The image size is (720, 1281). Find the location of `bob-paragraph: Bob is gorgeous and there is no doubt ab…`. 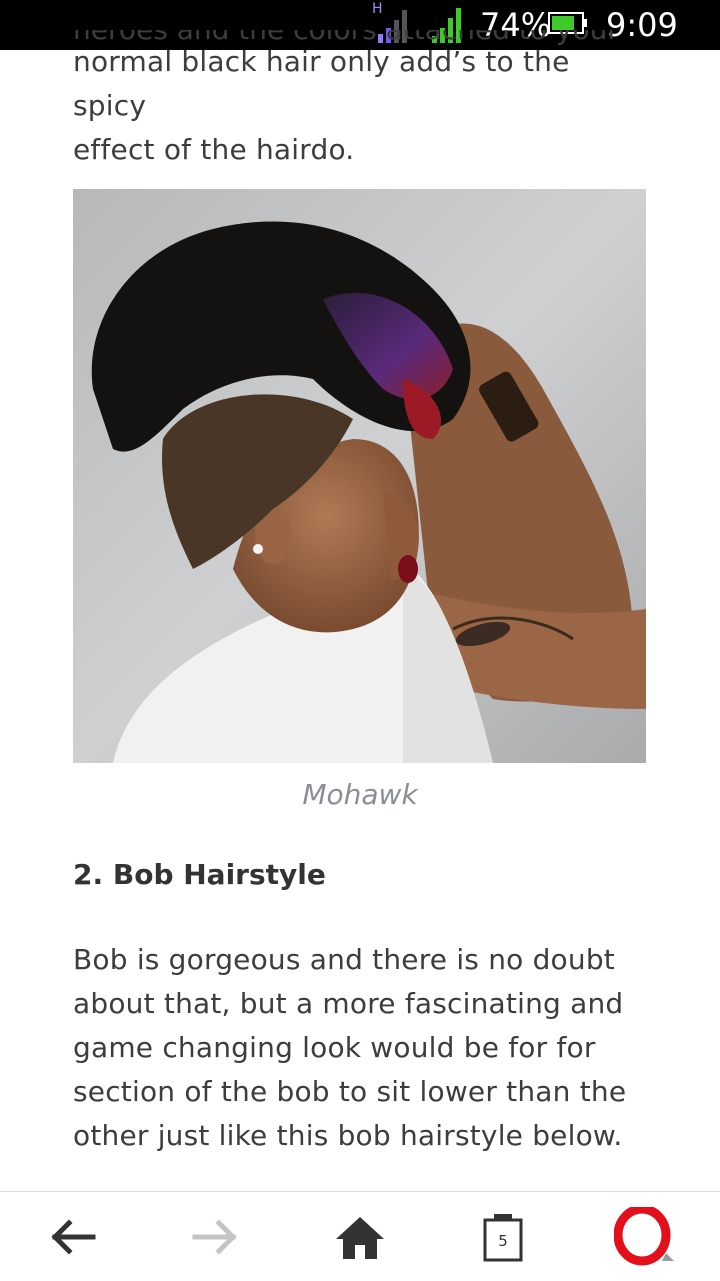

bob-paragraph: Bob is gorgeous and there is no doubt ab… is located at coordinates (353, 1048).